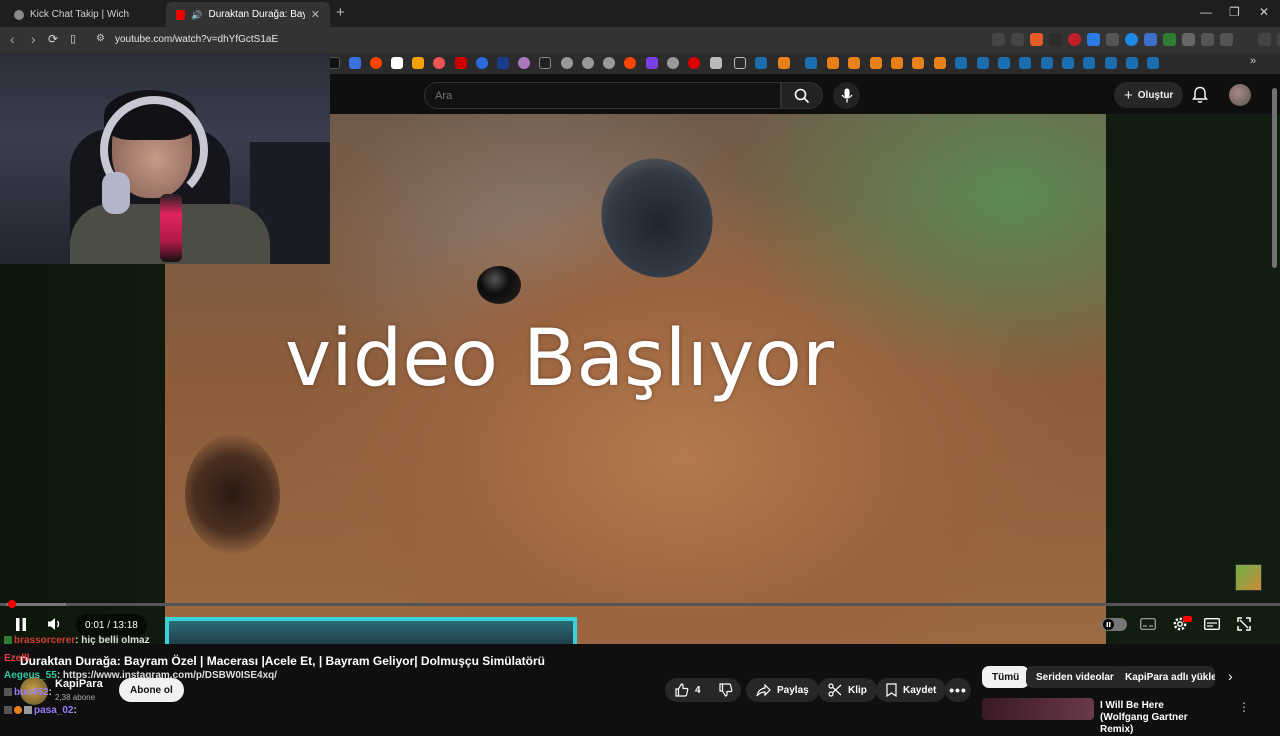  I want to click on chip-uploader: KapiPara adlı yükleyic, so click(1165, 677).